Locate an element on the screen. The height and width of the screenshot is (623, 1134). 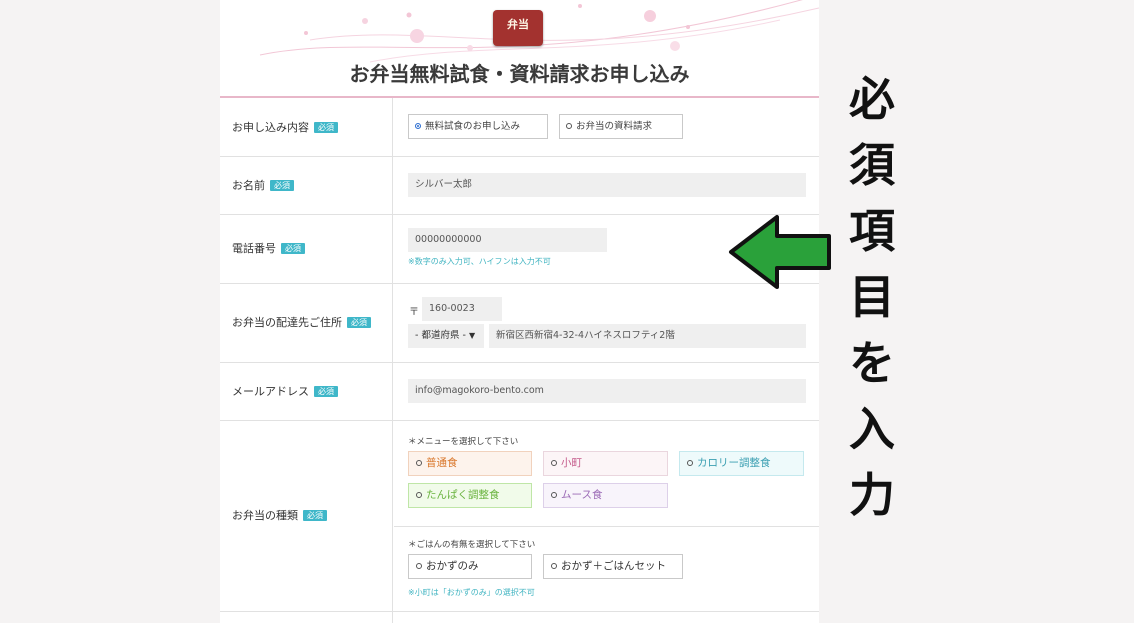
row-name: お名前 必須 シルバー太郎 is located at coordinates (519, 186).